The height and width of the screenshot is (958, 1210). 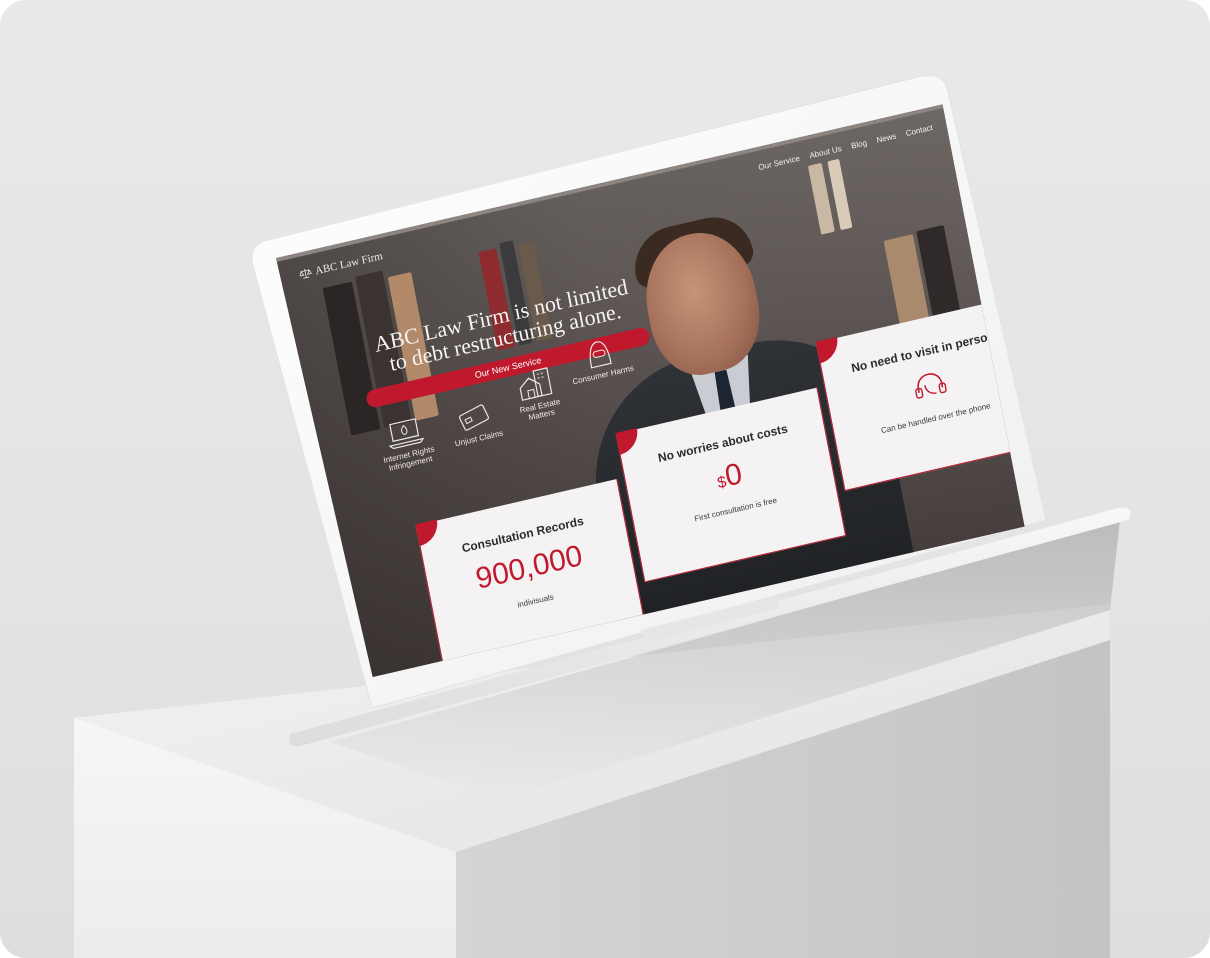 What do you see at coordinates (536, 384) in the screenshot?
I see `house-building-icon` at bounding box center [536, 384].